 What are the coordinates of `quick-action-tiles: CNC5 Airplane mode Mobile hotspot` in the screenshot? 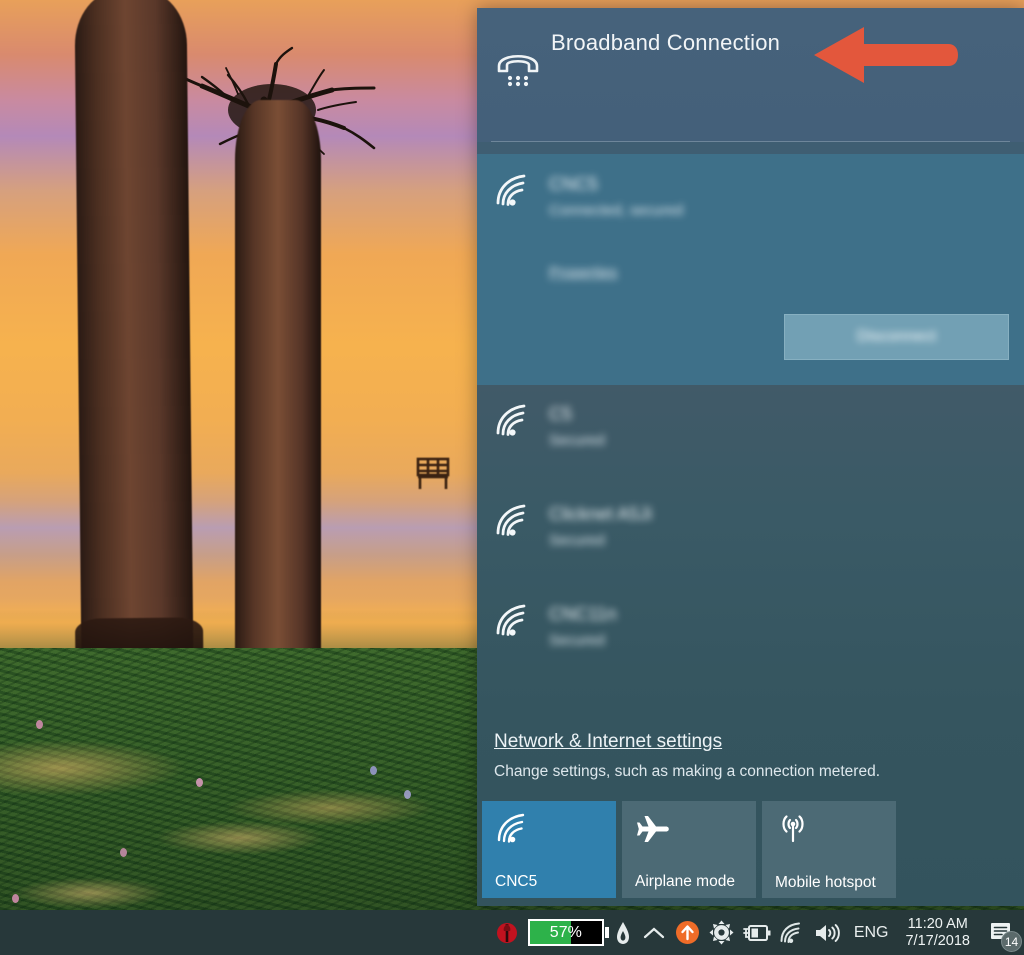 It's located at (689, 849).